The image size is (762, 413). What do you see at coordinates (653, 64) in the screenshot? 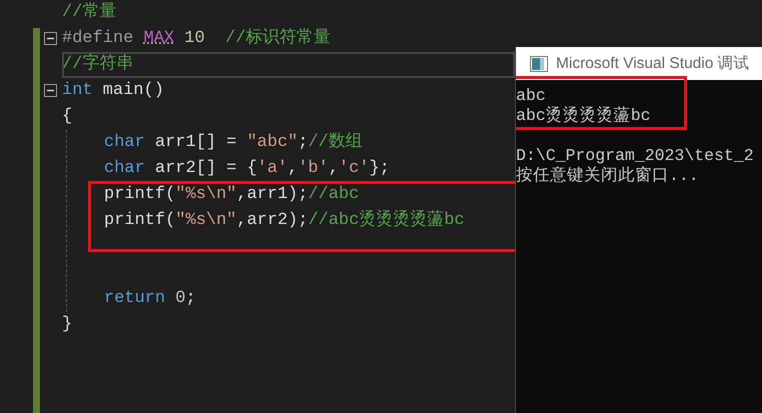
I see `window-title: Microsoft Visual Studio 调试` at bounding box center [653, 64].